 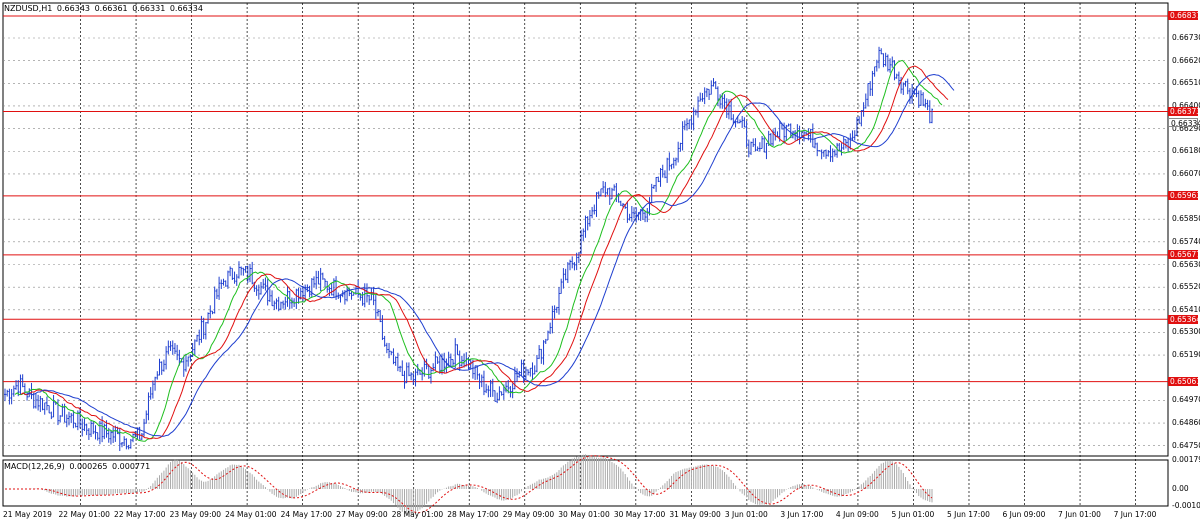 I want to click on time-tick: 24 May 17:00, so click(x=306, y=514).